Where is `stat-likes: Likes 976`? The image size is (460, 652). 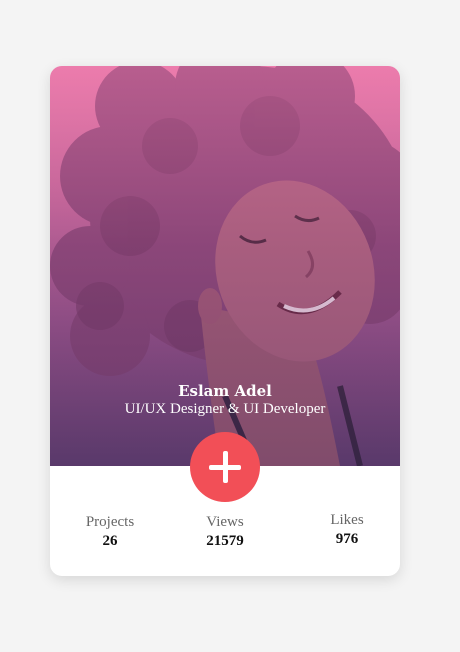 stat-likes: Likes 976 is located at coordinates (346, 529).